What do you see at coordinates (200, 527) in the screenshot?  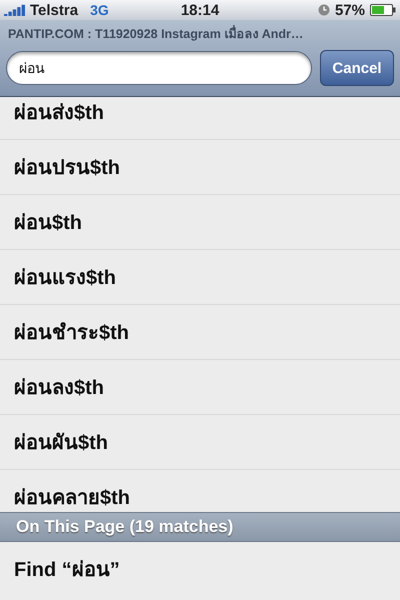 I see `section-header: On This Page (19 matches)` at bounding box center [200, 527].